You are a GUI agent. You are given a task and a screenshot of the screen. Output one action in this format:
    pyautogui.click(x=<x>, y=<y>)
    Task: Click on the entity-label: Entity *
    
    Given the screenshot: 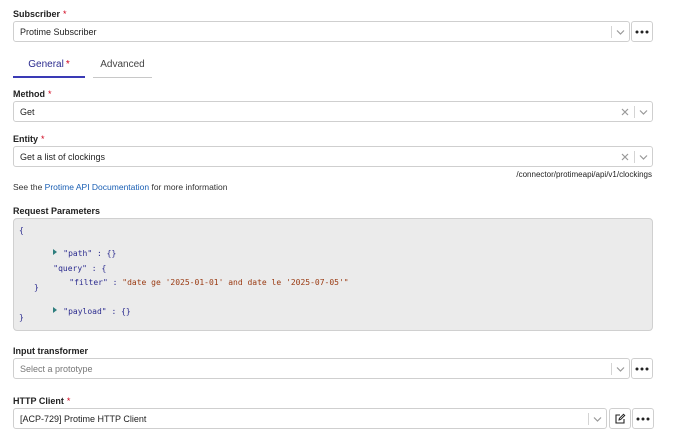 What is the action you would take?
    pyautogui.click(x=29, y=139)
    